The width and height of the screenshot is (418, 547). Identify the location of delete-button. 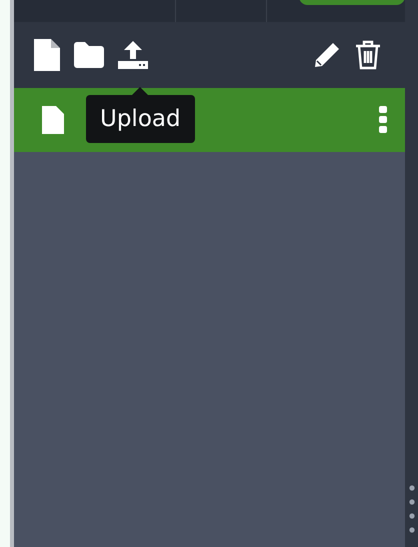
(368, 55).